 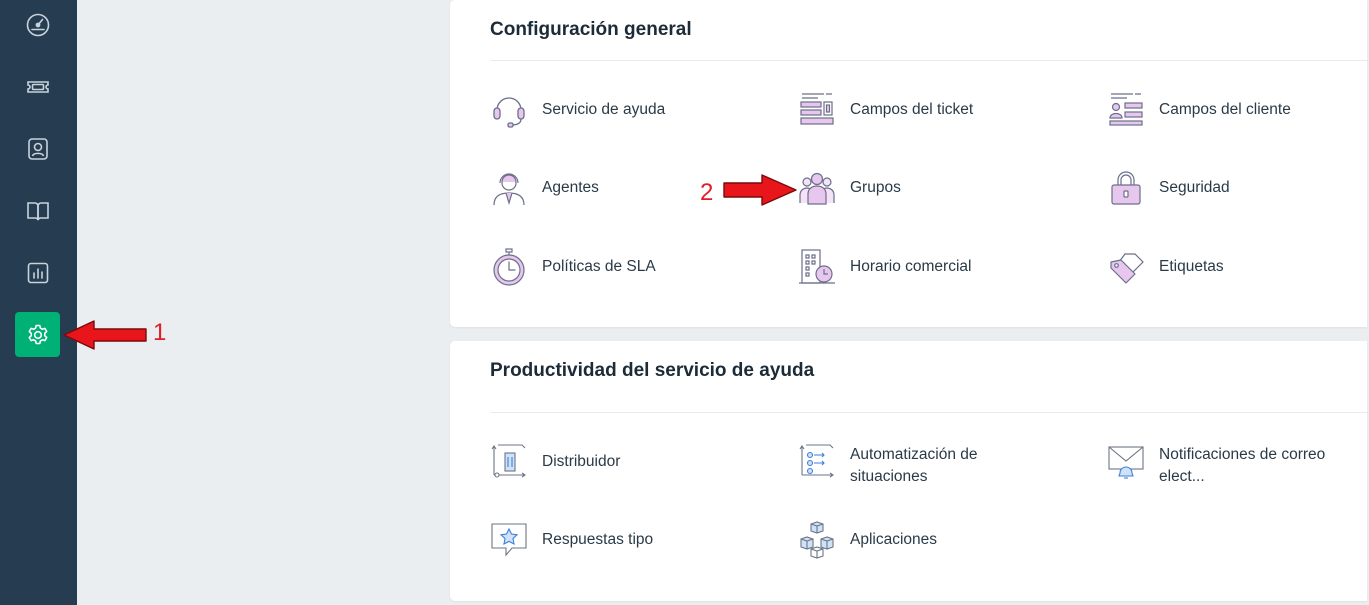 I want to click on gear-icon, so click(x=37, y=334).